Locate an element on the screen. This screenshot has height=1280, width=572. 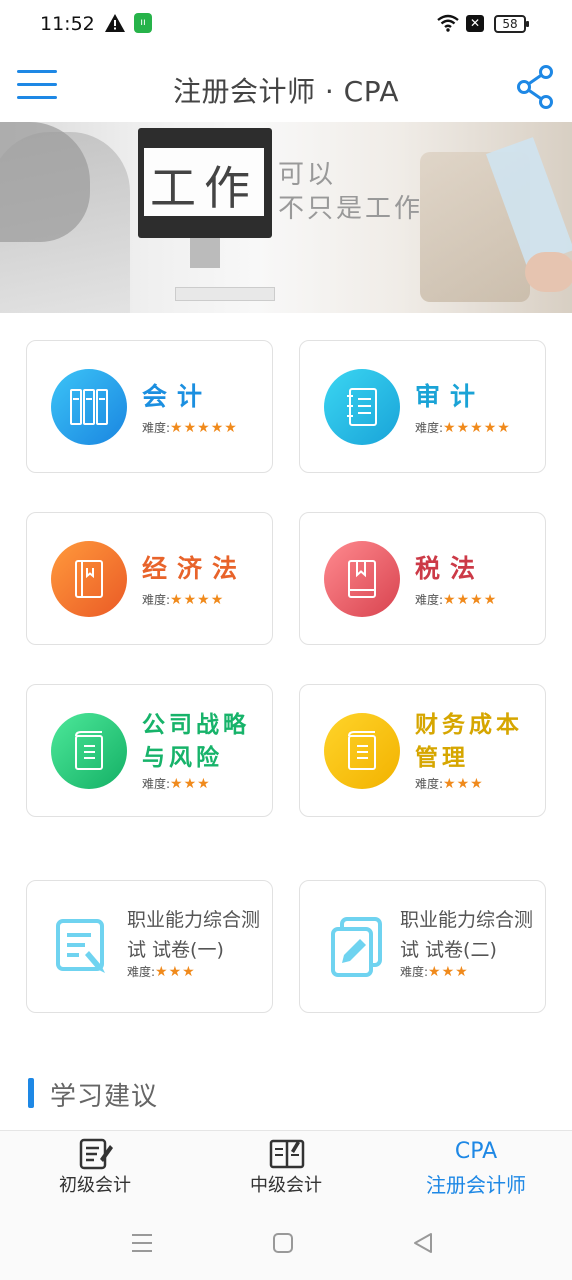
subject-name: 税法 is located at coordinates (450, 568).